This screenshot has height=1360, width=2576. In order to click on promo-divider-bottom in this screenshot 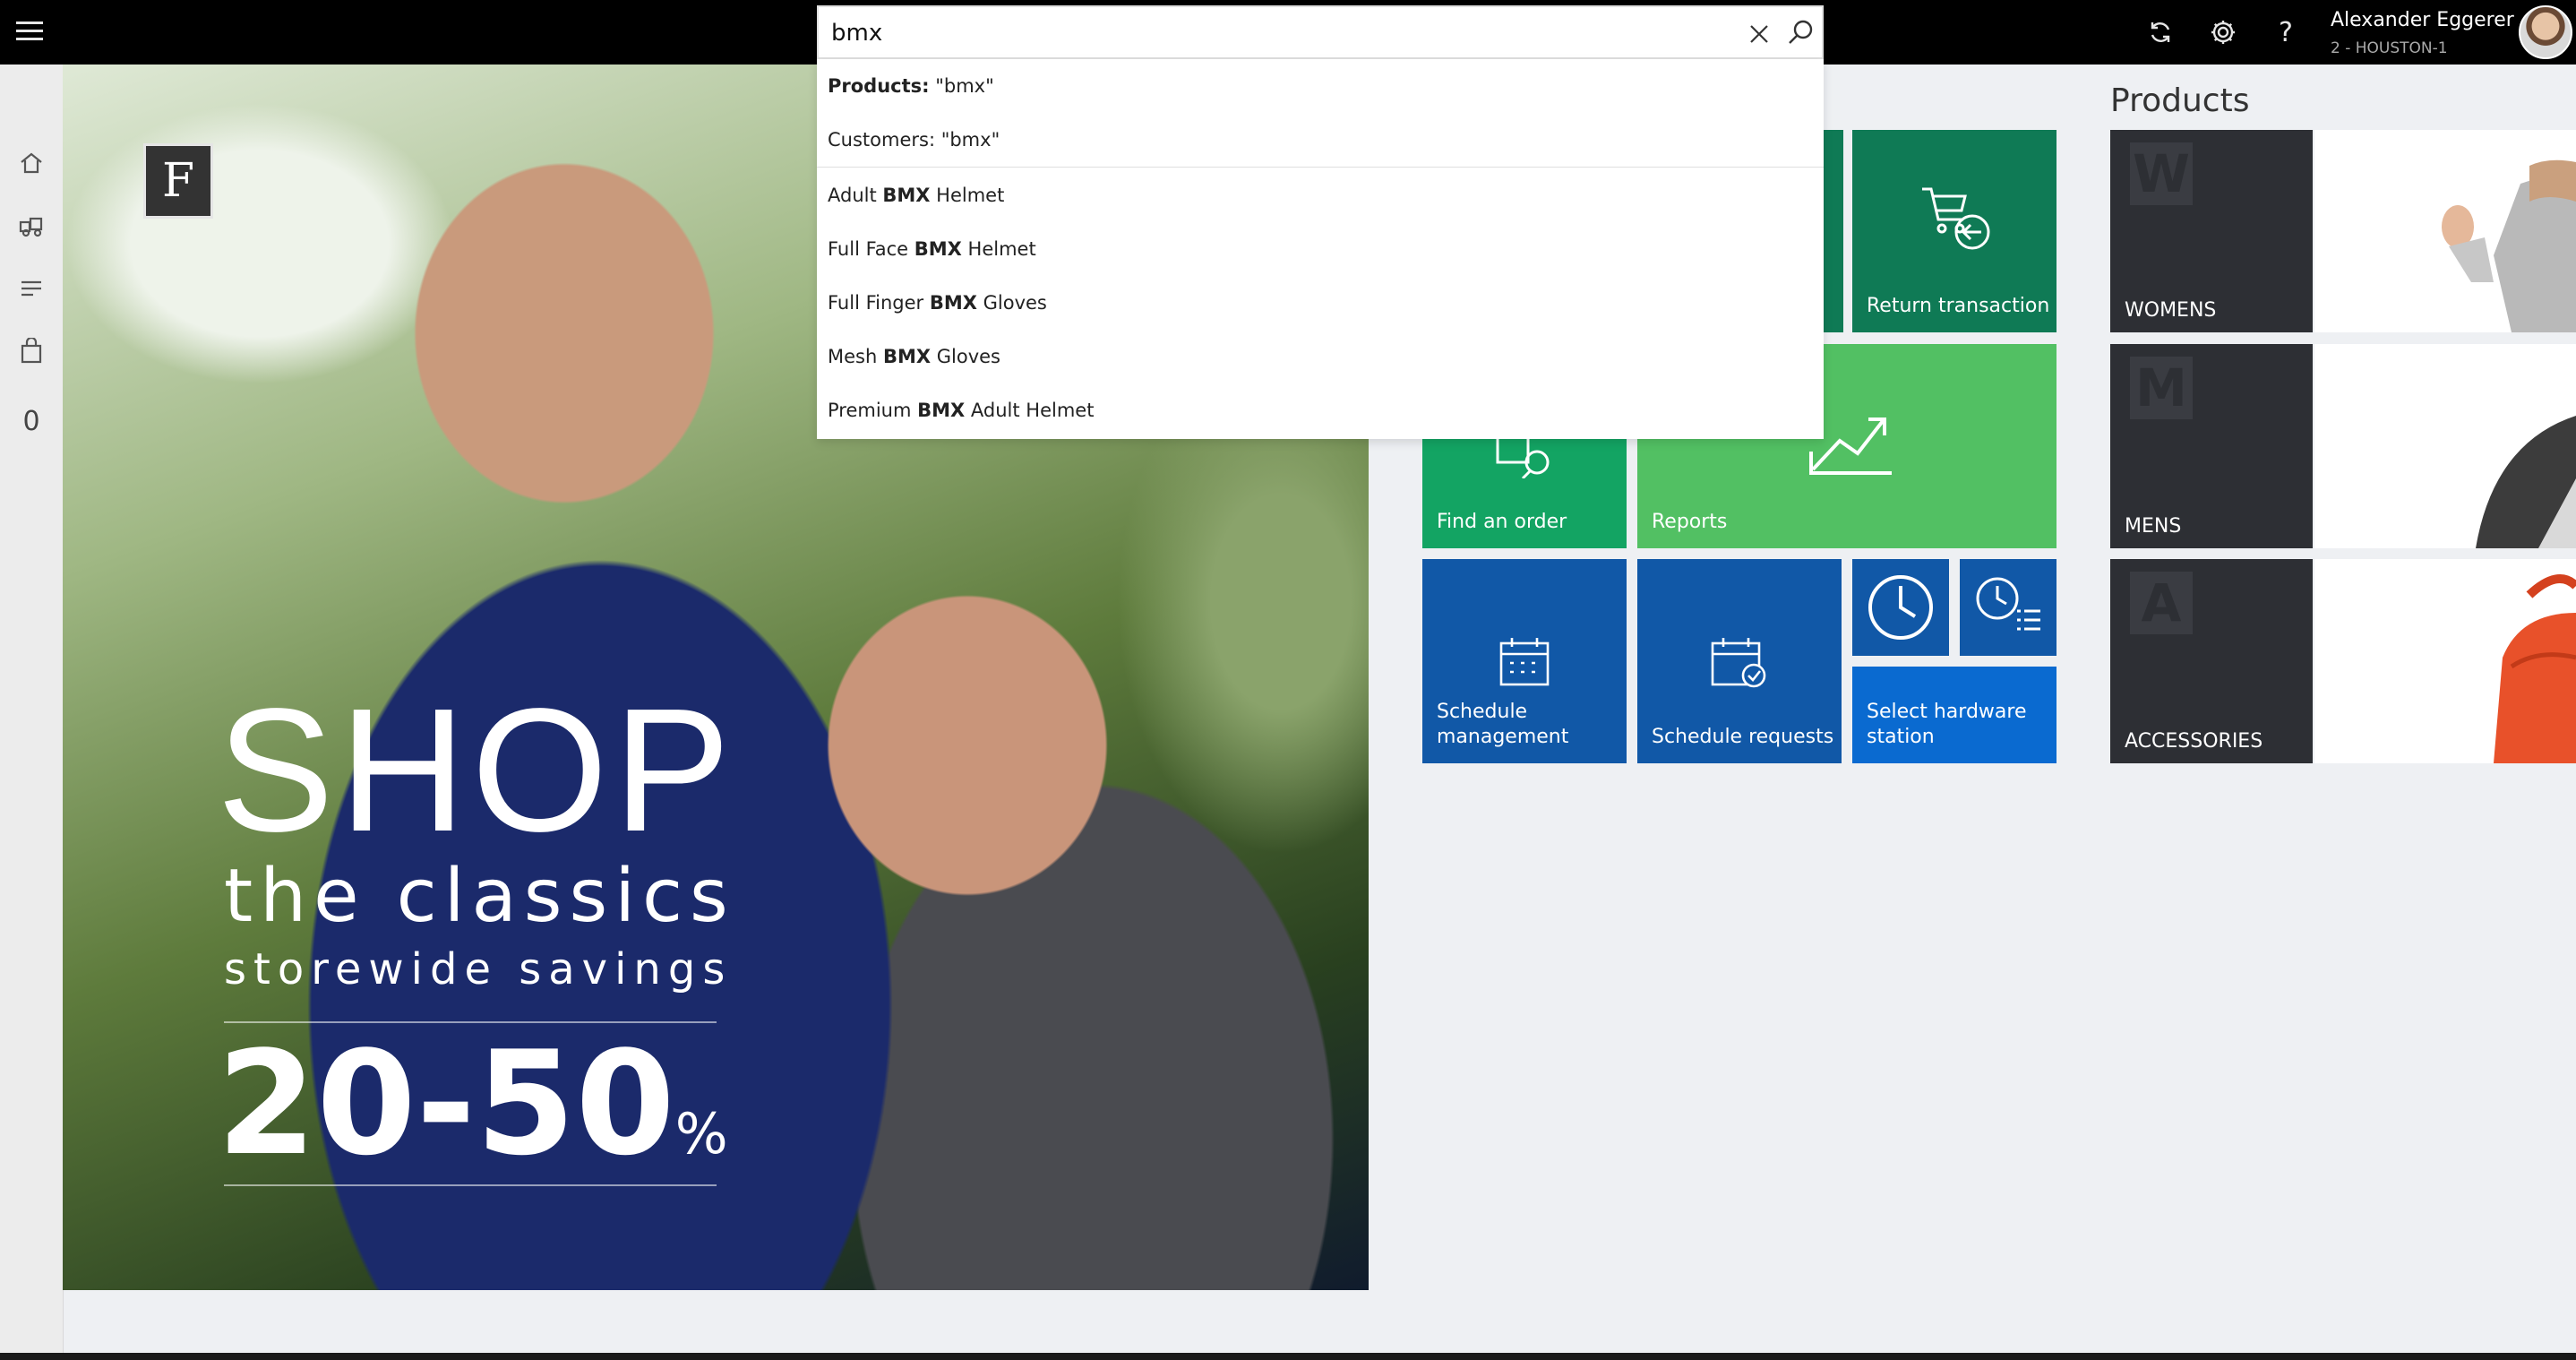, I will do `click(470, 1185)`.